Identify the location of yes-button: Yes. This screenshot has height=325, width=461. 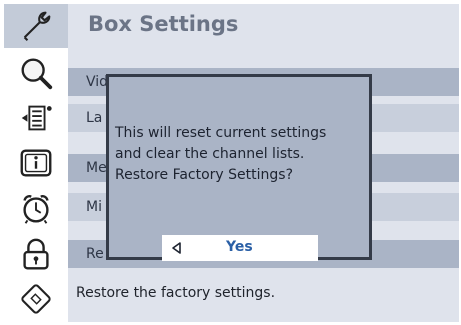
(240, 248).